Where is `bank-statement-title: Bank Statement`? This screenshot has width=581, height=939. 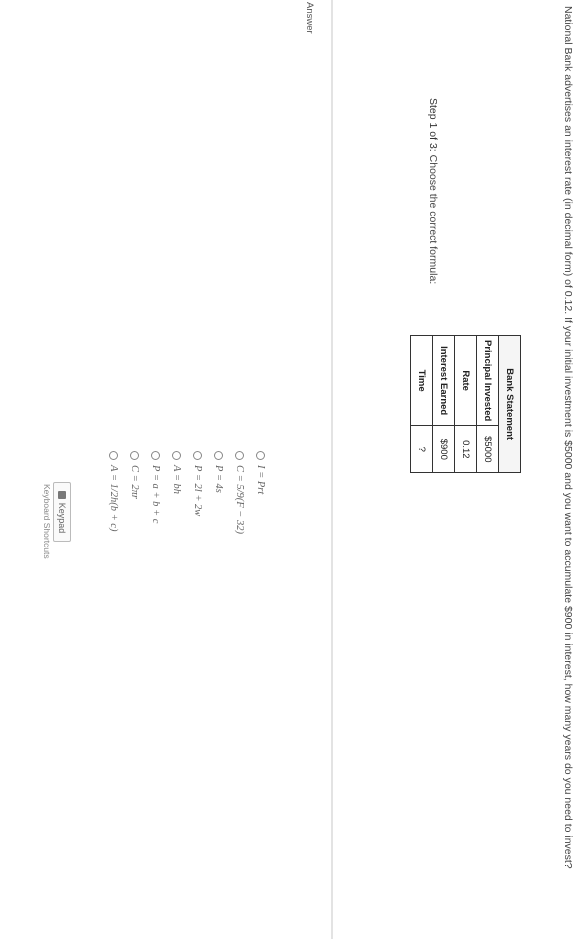 bank-statement-title: Bank Statement is located at coordinates (509, 404).